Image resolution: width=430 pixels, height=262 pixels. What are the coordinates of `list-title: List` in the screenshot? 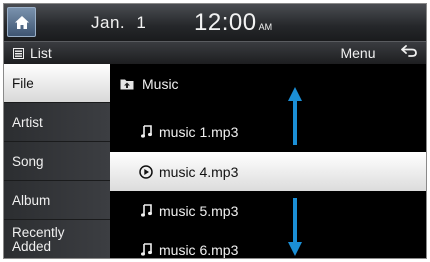 It's located at (32, 53).